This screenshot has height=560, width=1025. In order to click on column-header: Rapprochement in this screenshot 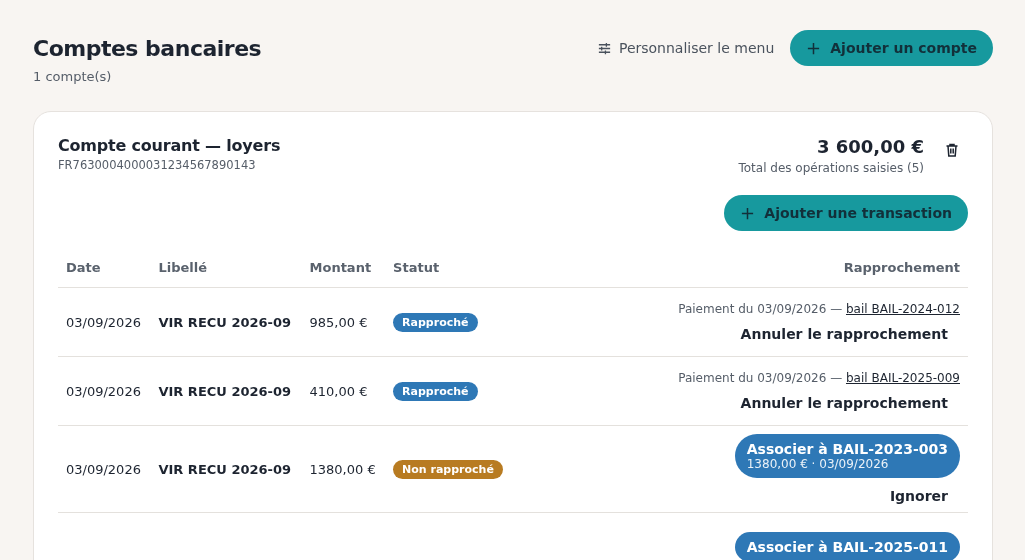, I will do `click(740, 269)`.